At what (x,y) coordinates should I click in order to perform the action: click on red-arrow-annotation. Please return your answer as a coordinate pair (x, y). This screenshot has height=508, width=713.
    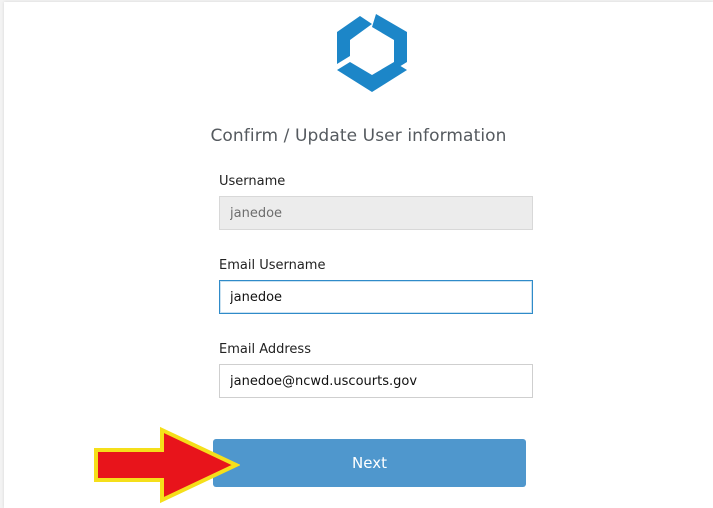
    Looking at the image, I should click on (167, 465).